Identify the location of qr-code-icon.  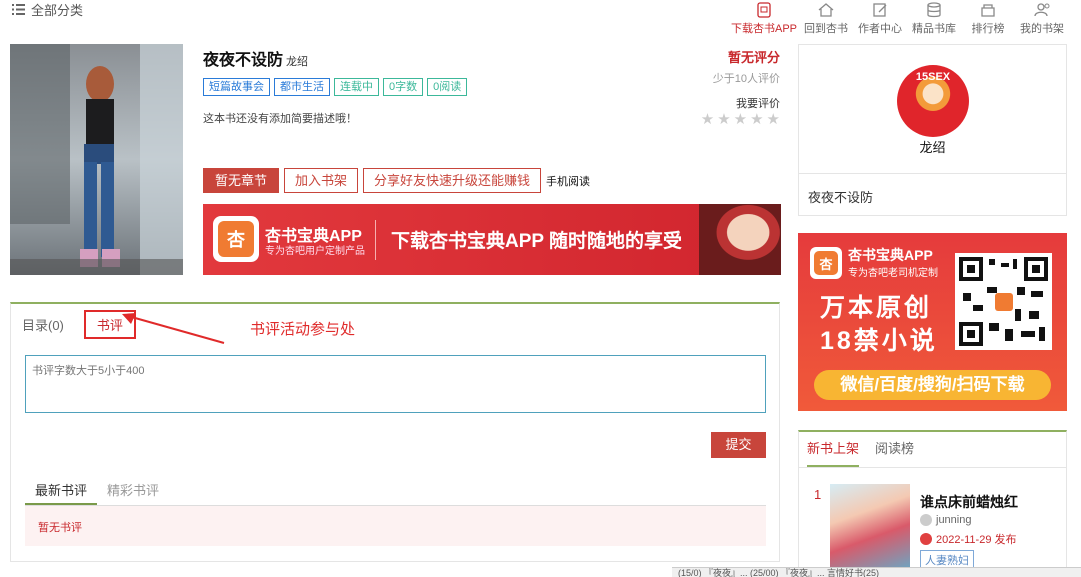
(1003, 301).